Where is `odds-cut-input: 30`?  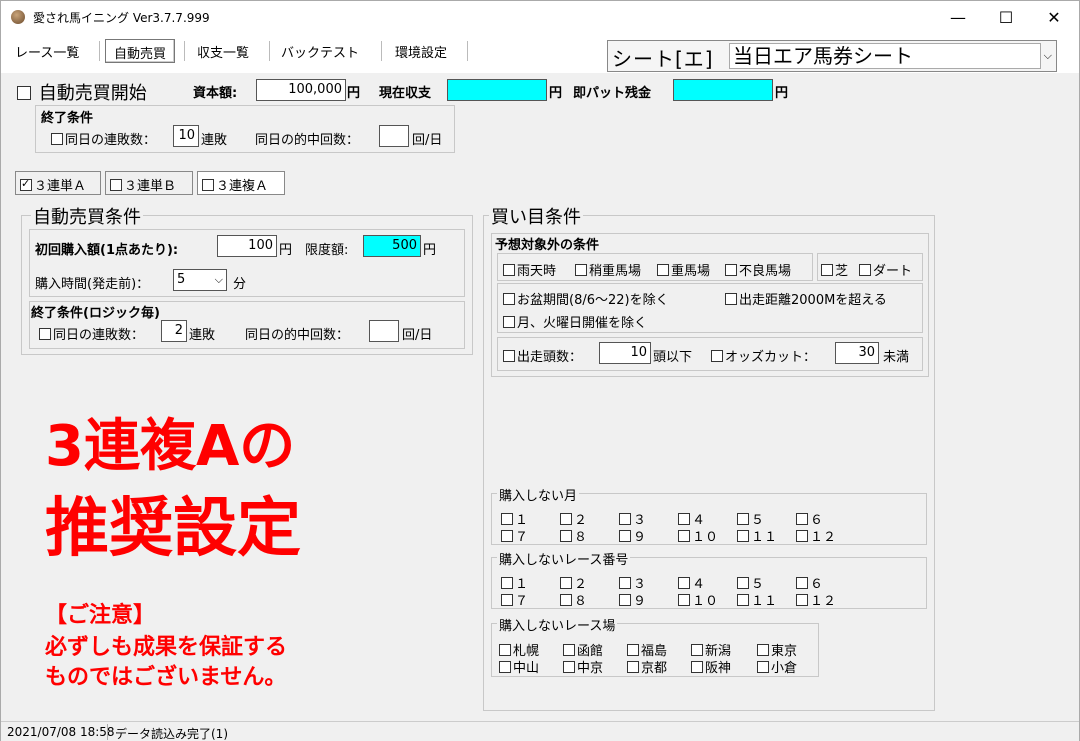 odds-cut-input: 30 is located at coordinates (857, 353).